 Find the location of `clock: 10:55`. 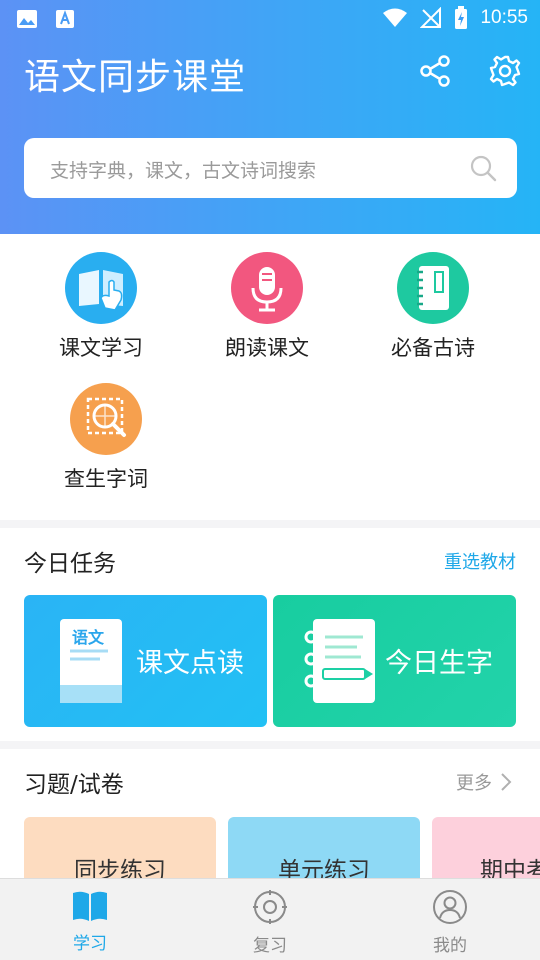

clock: 10:55 is located at coordinates (504, 17).